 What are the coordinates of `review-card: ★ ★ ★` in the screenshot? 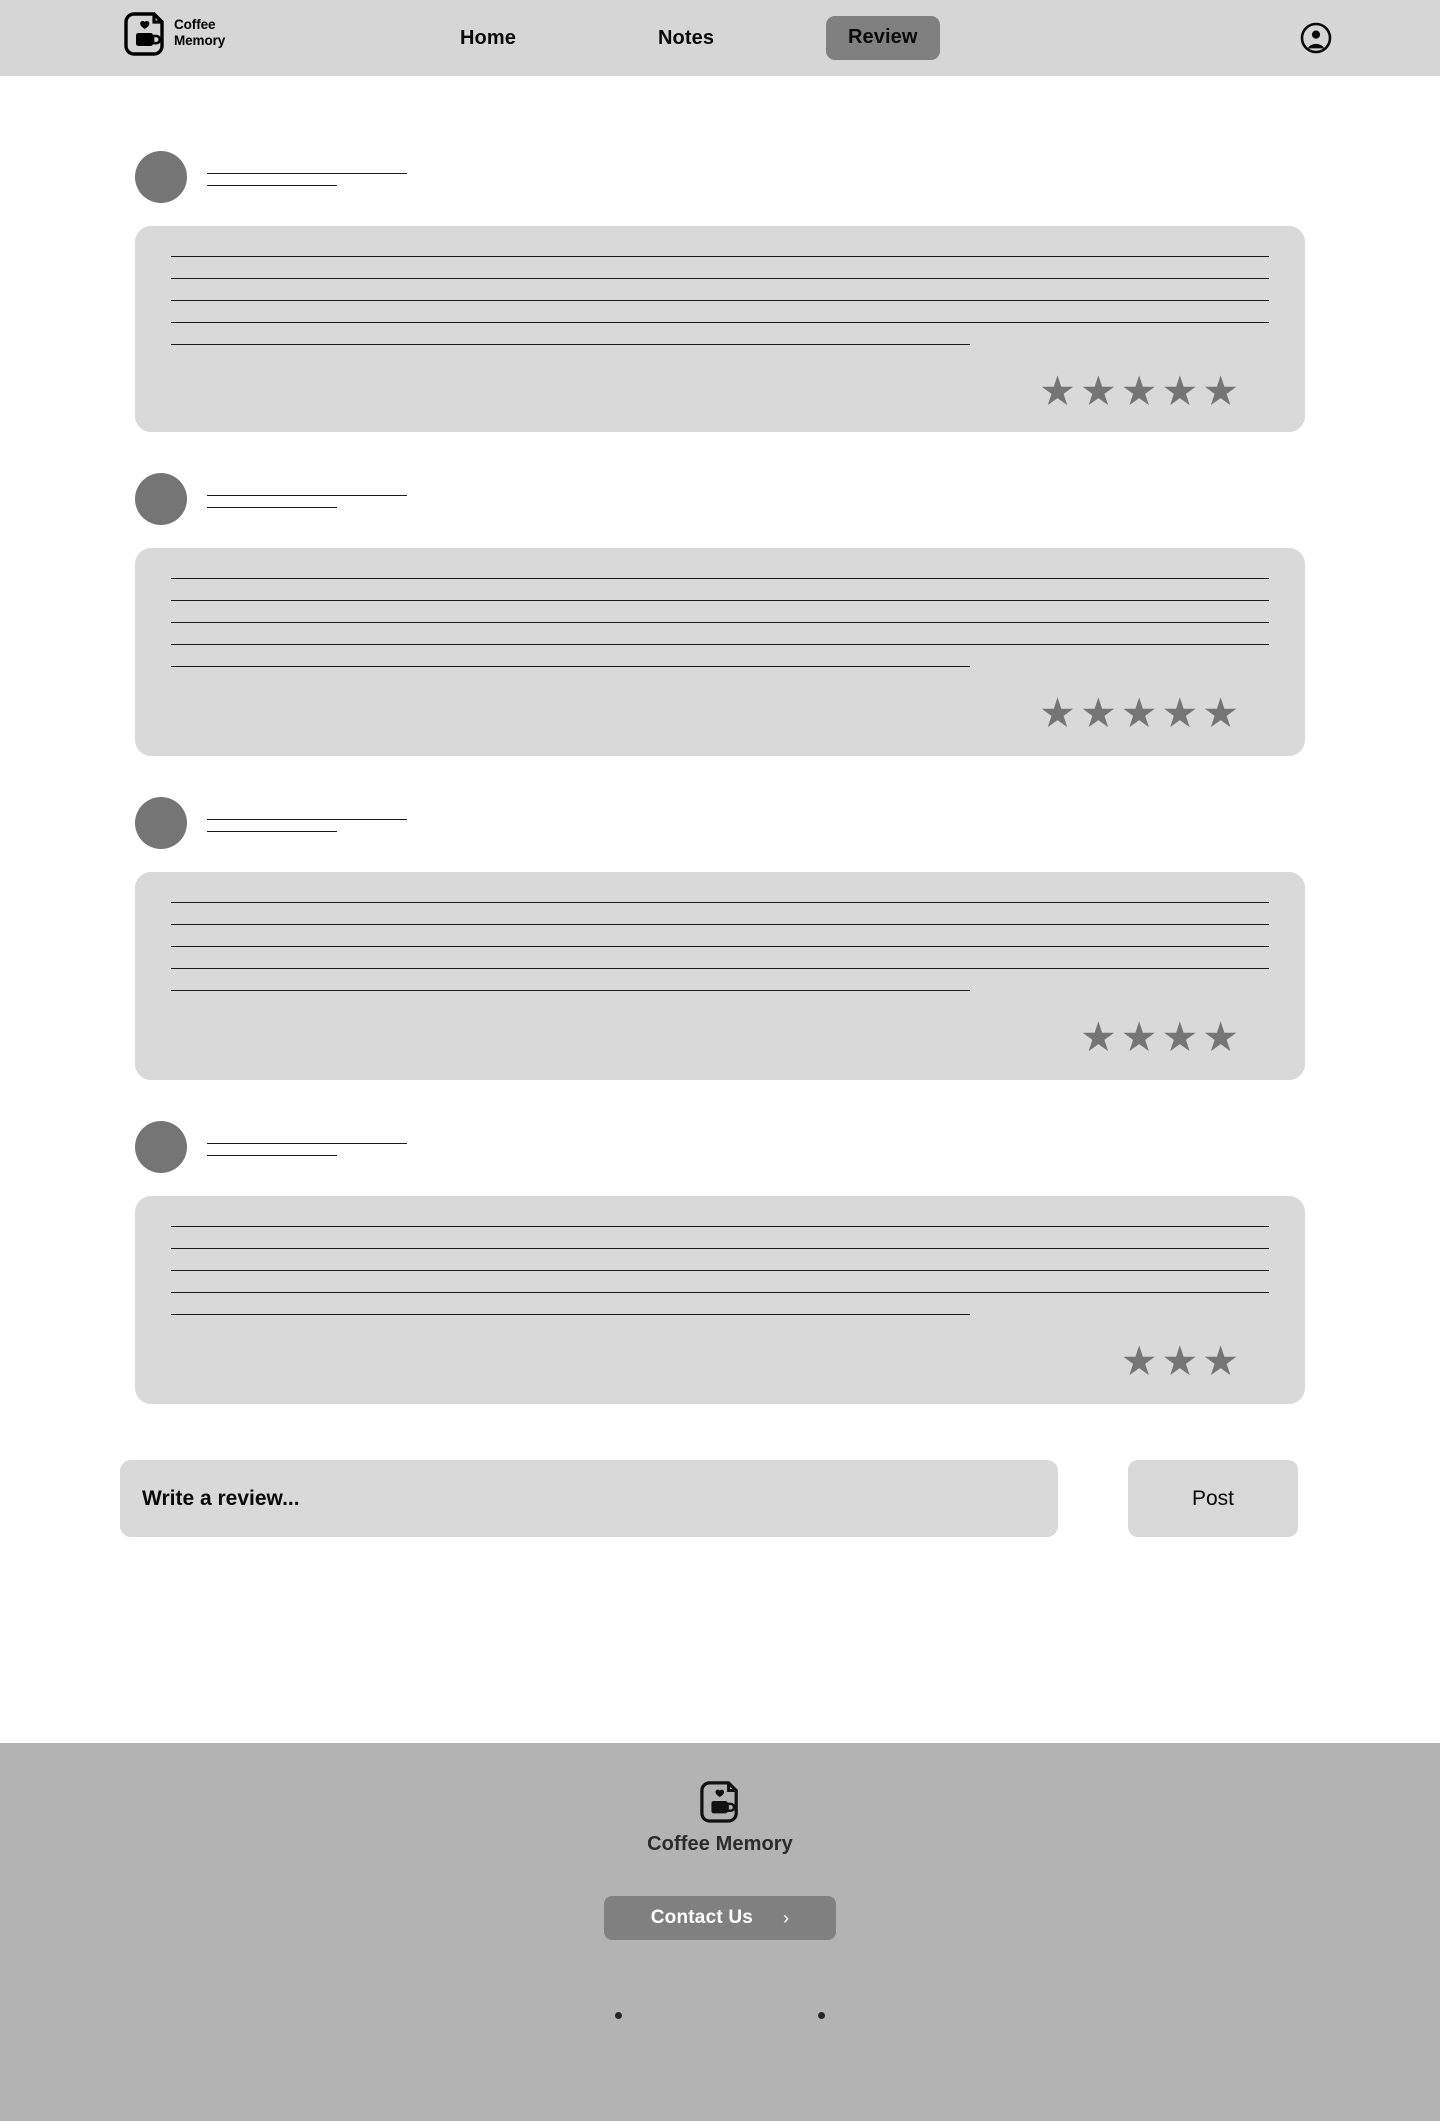 It's located at (720, 1300).